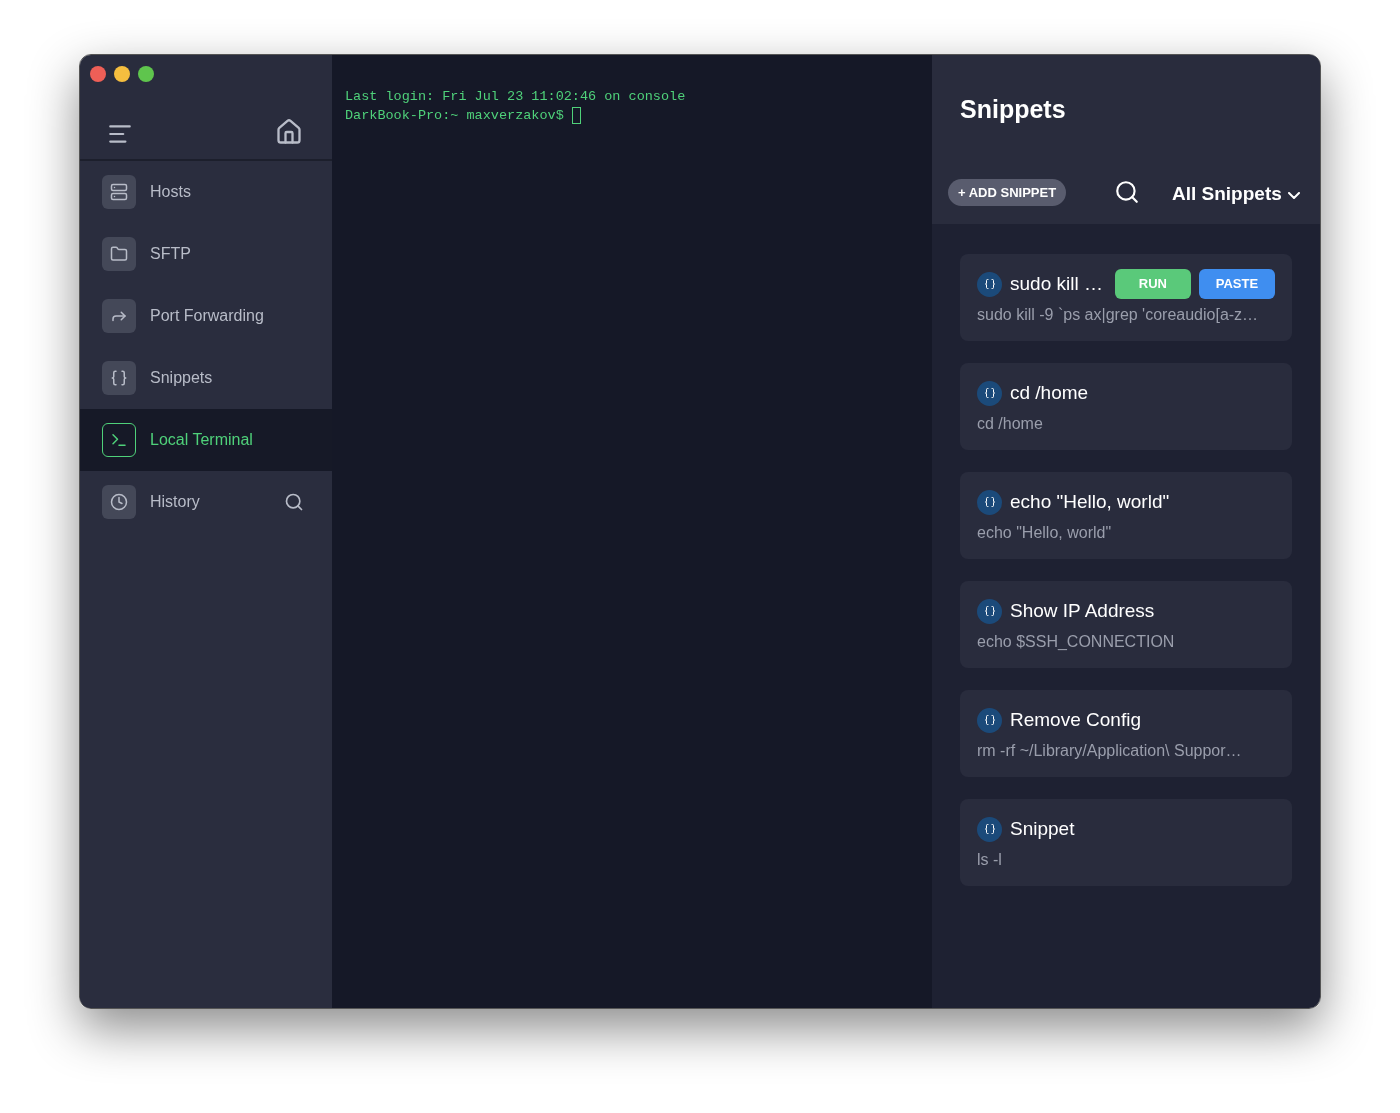 The width and height of the screenshot is (1400, 1113). Describe the element at coordinates (119, 440) in the screenshot. I see `terminal-icon` at that location.